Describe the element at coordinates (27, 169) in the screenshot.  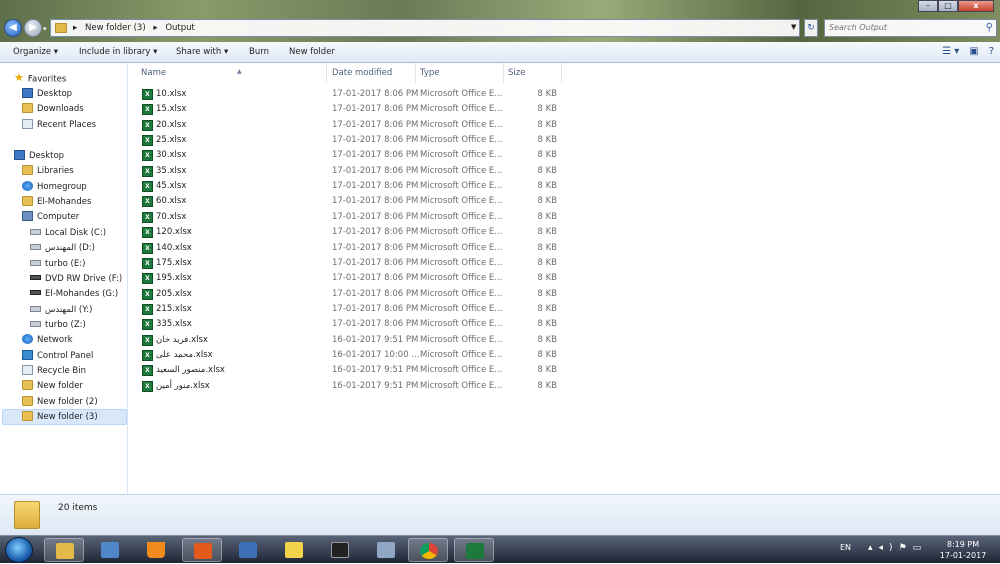
I see `libraries-icon` at that location.